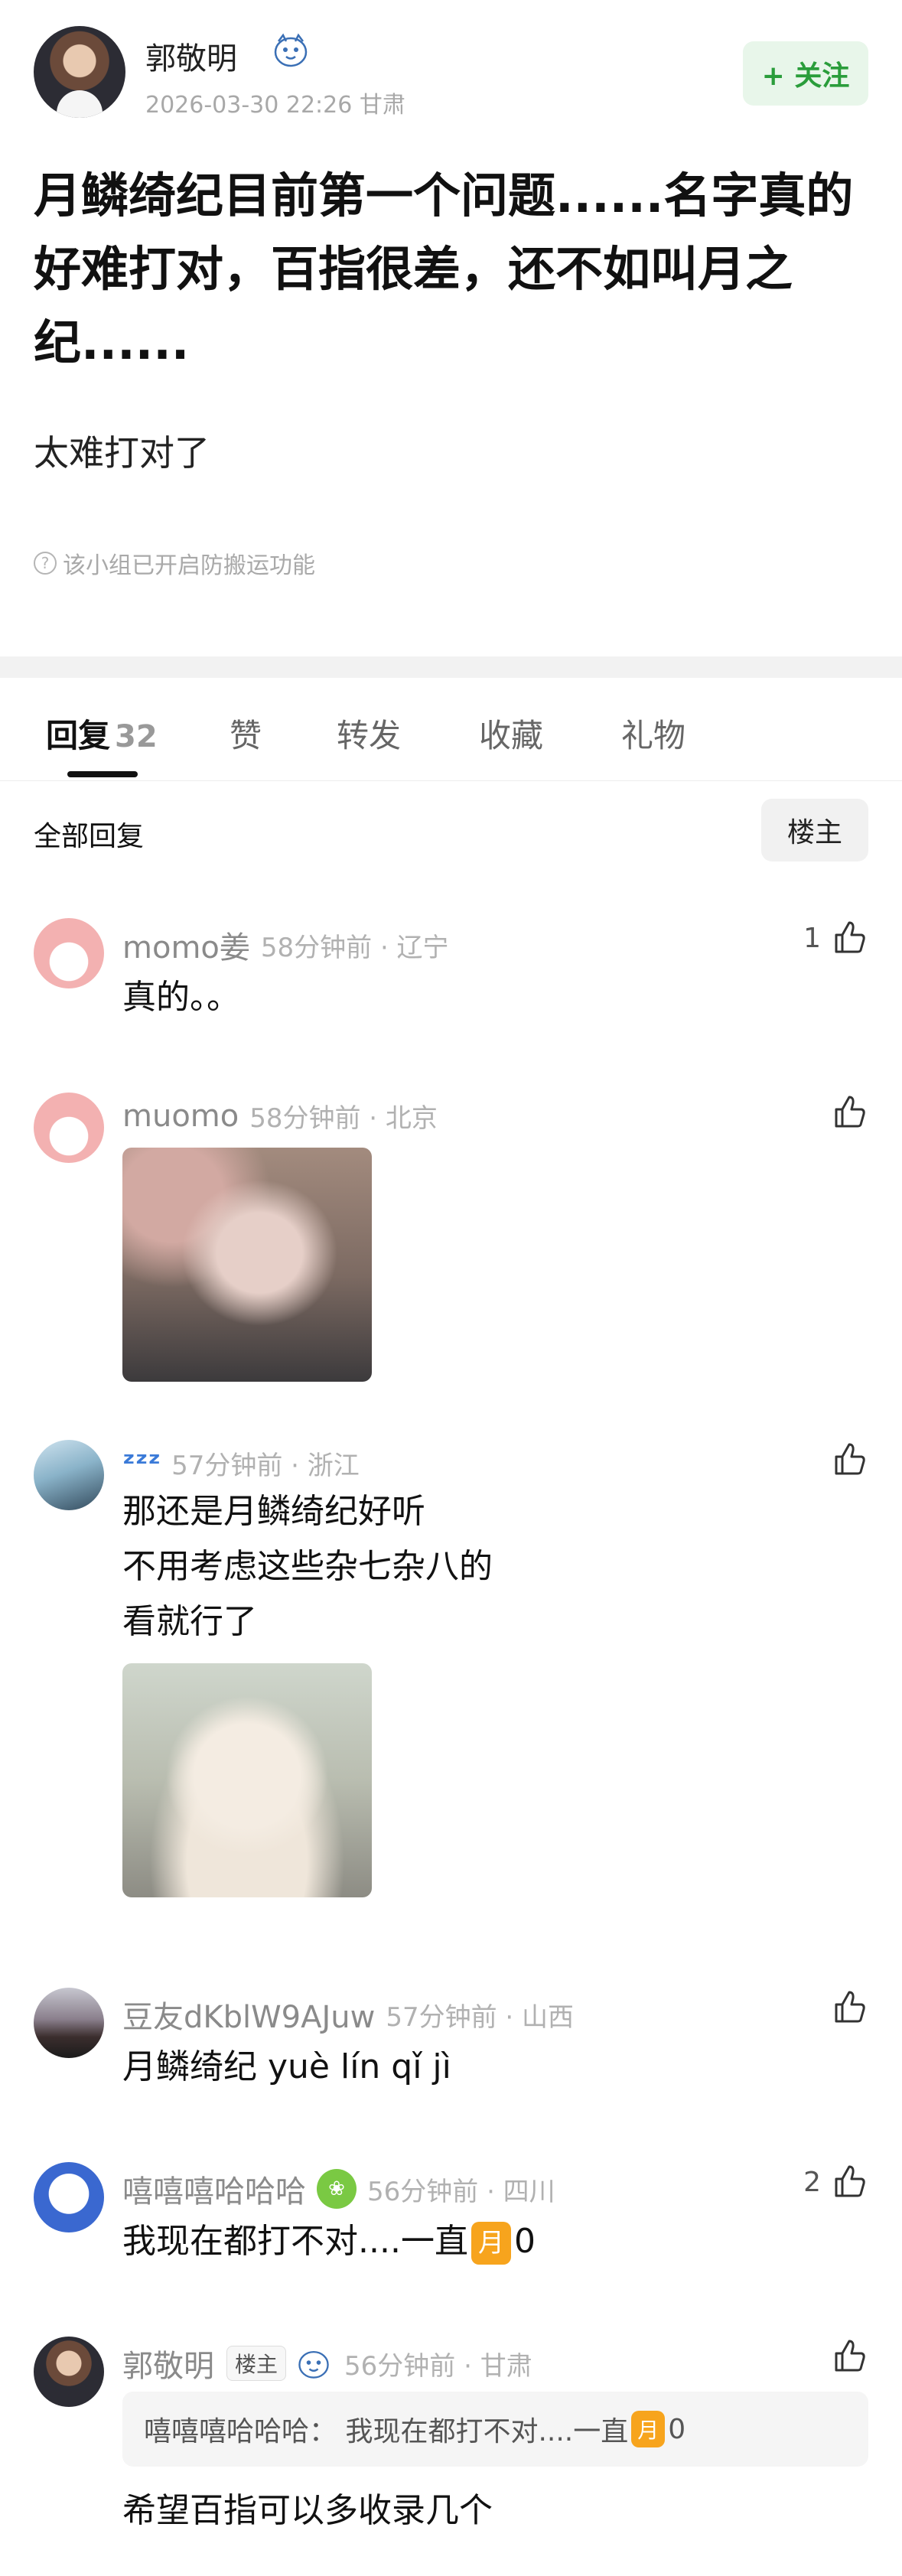 The width and height of the screenshot is (902, 2576). I want to click on comment-item: 嘻嘻嘻哈哈哈 ❀ 56分钟前 · 四川 我现在都打不对....一直月 0 2, so click(451, 2212).